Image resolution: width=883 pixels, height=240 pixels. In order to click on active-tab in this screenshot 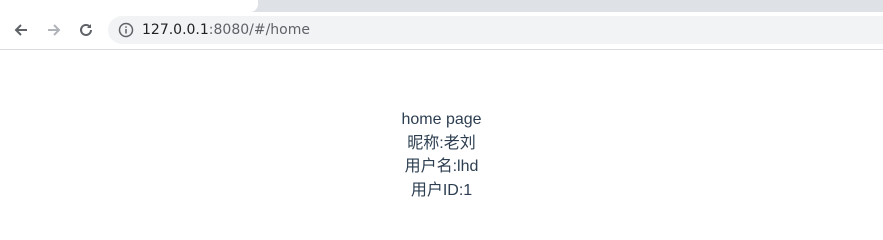, I will do `click(129, 6)`.